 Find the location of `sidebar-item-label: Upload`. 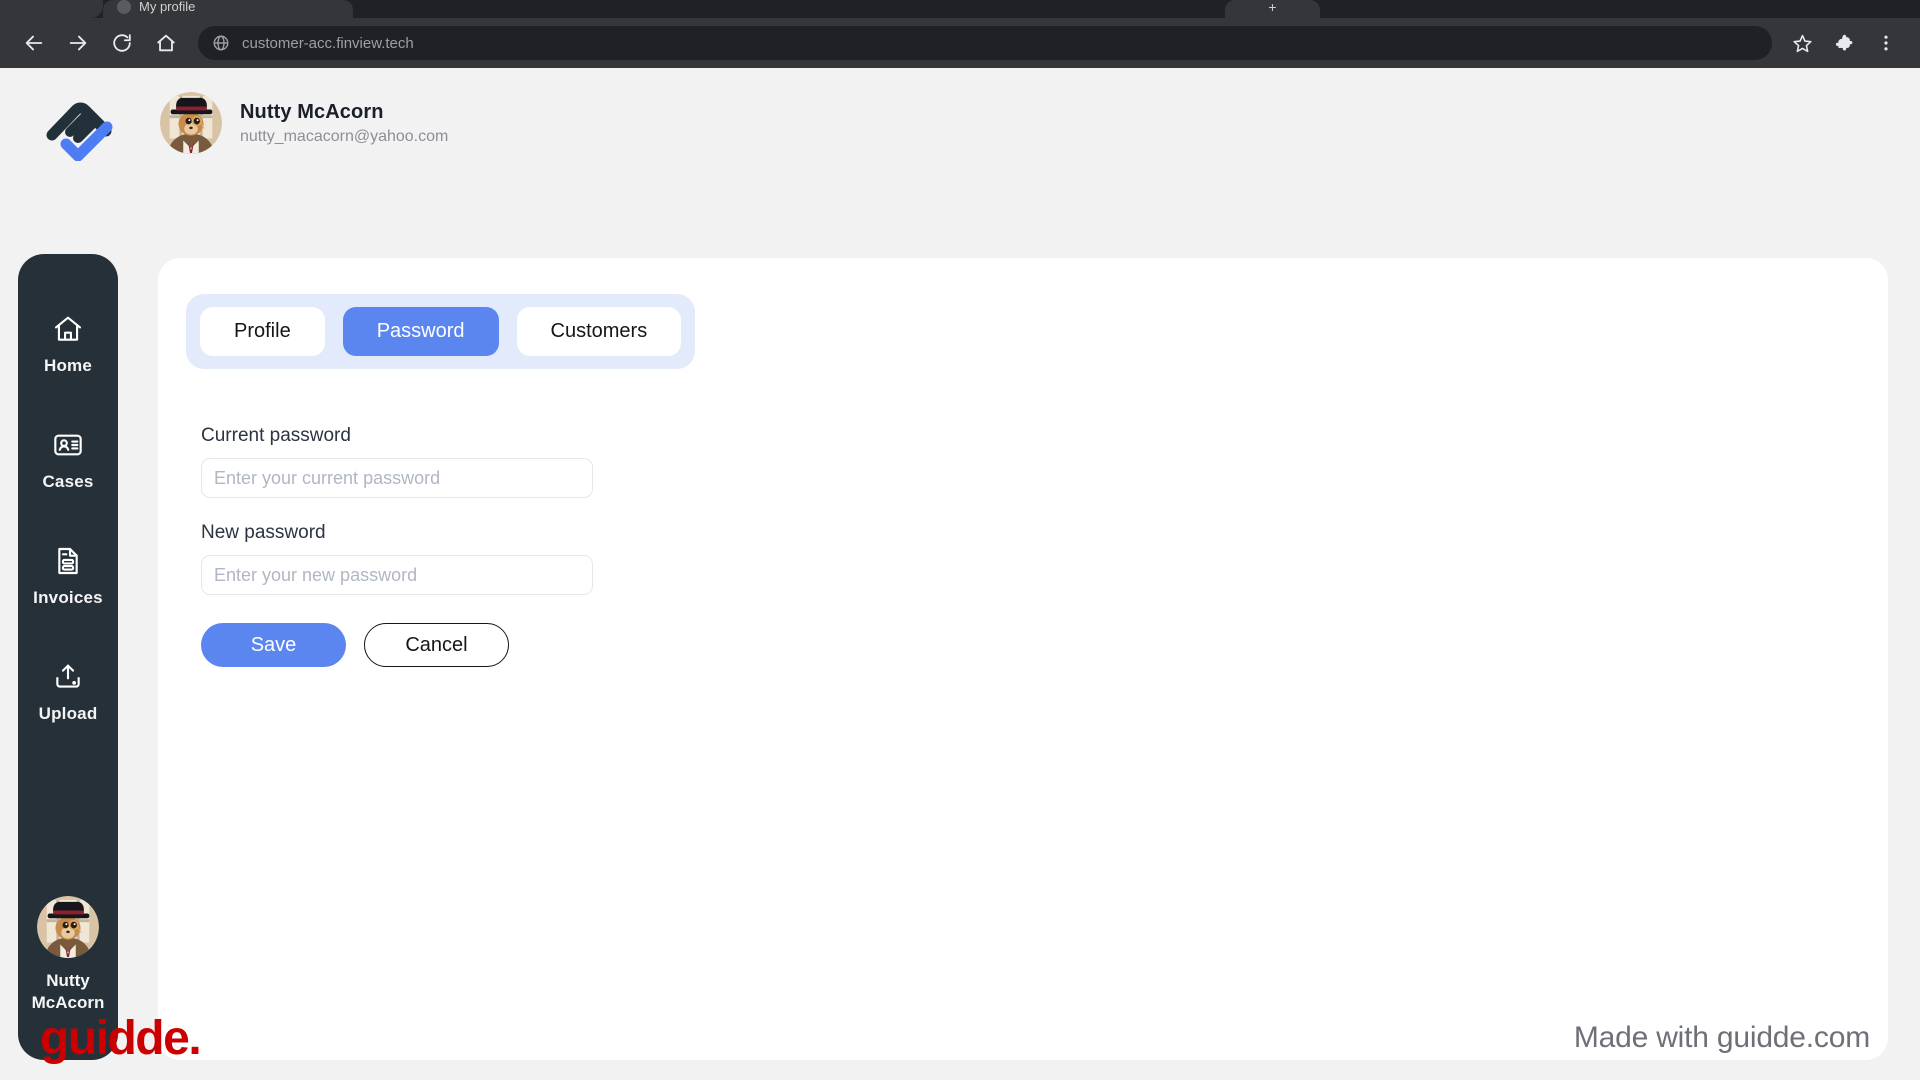

sidebar-item-label: Upload is located at coordinates (68, 713).